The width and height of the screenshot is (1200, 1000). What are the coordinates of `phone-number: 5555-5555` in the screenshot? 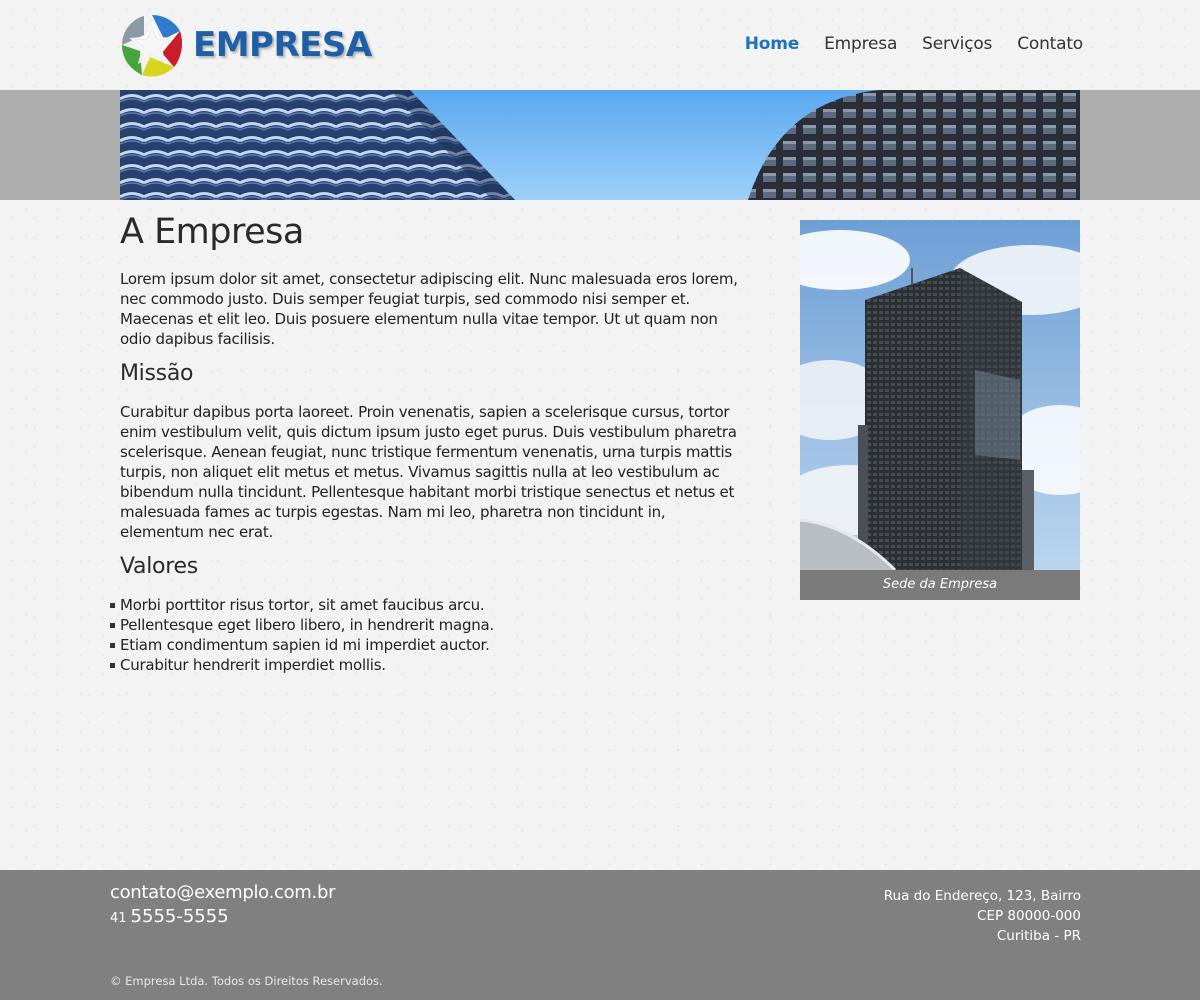 It's located at (179, 916).